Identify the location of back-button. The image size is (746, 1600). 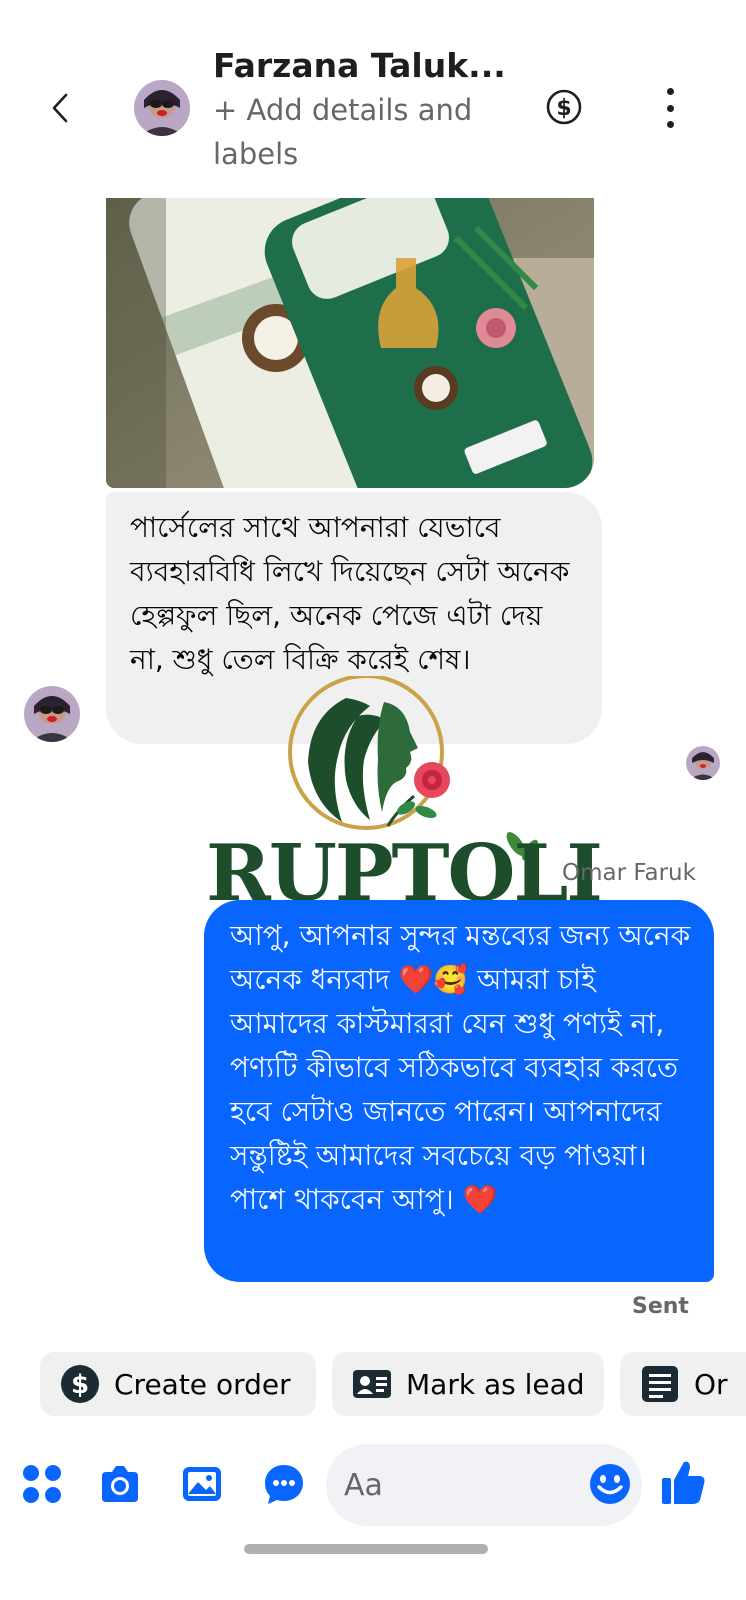
(60, 108).